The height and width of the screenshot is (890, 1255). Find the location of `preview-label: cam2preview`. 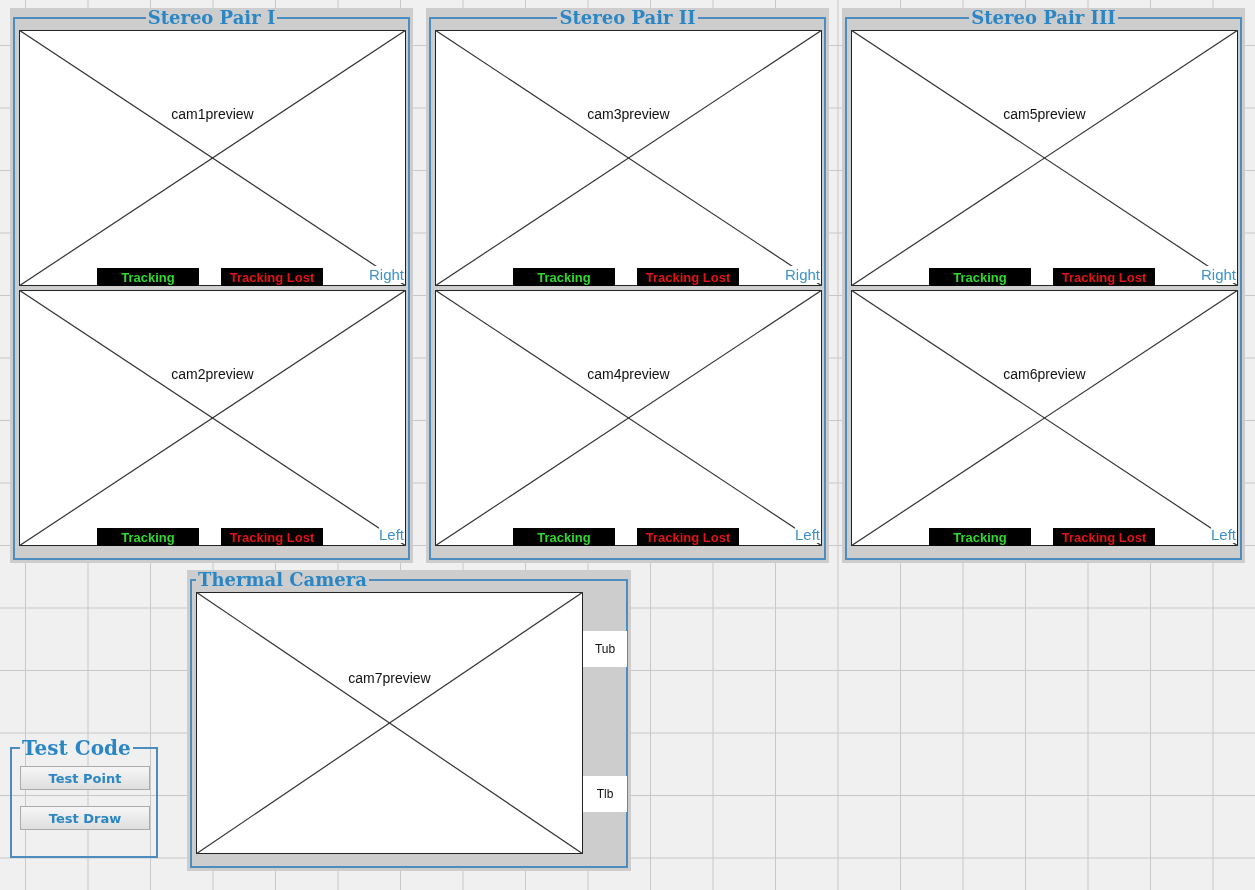

preview-label: cam2preview is located at coordinates (212, 374).